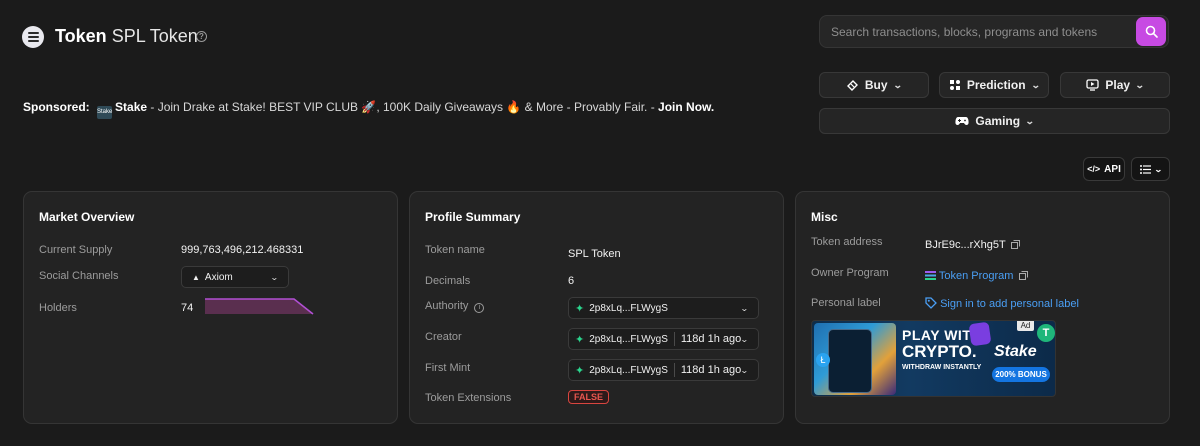 The height and width of the screenshot is (446, 1200). Describe the element at coordinates (980, 334) in the screenshot. I see `coin-icon` at that location.